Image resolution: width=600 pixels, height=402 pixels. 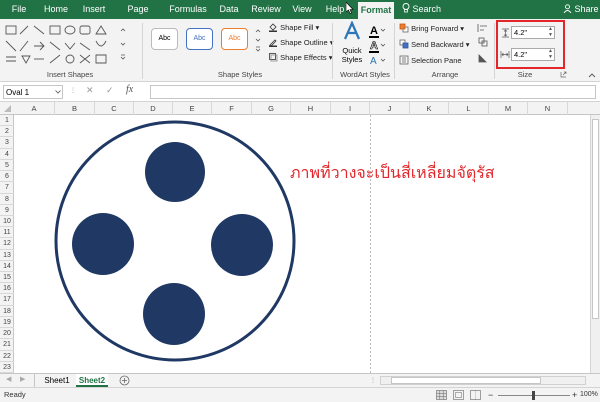 What do you see at coordinates (352, 42) in the screenshot?
I see `quick-styles-button: Quick Styles` at bounding box center [352, 42].